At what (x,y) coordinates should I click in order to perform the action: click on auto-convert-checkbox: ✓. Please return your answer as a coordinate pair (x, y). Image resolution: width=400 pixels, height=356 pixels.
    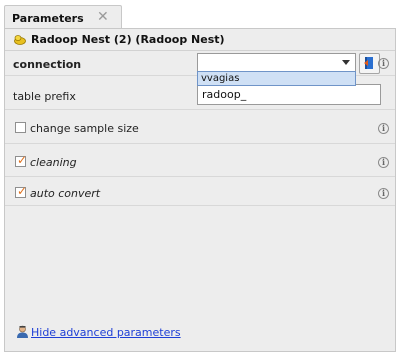
    Looking at the image, I should click on (21, 191).